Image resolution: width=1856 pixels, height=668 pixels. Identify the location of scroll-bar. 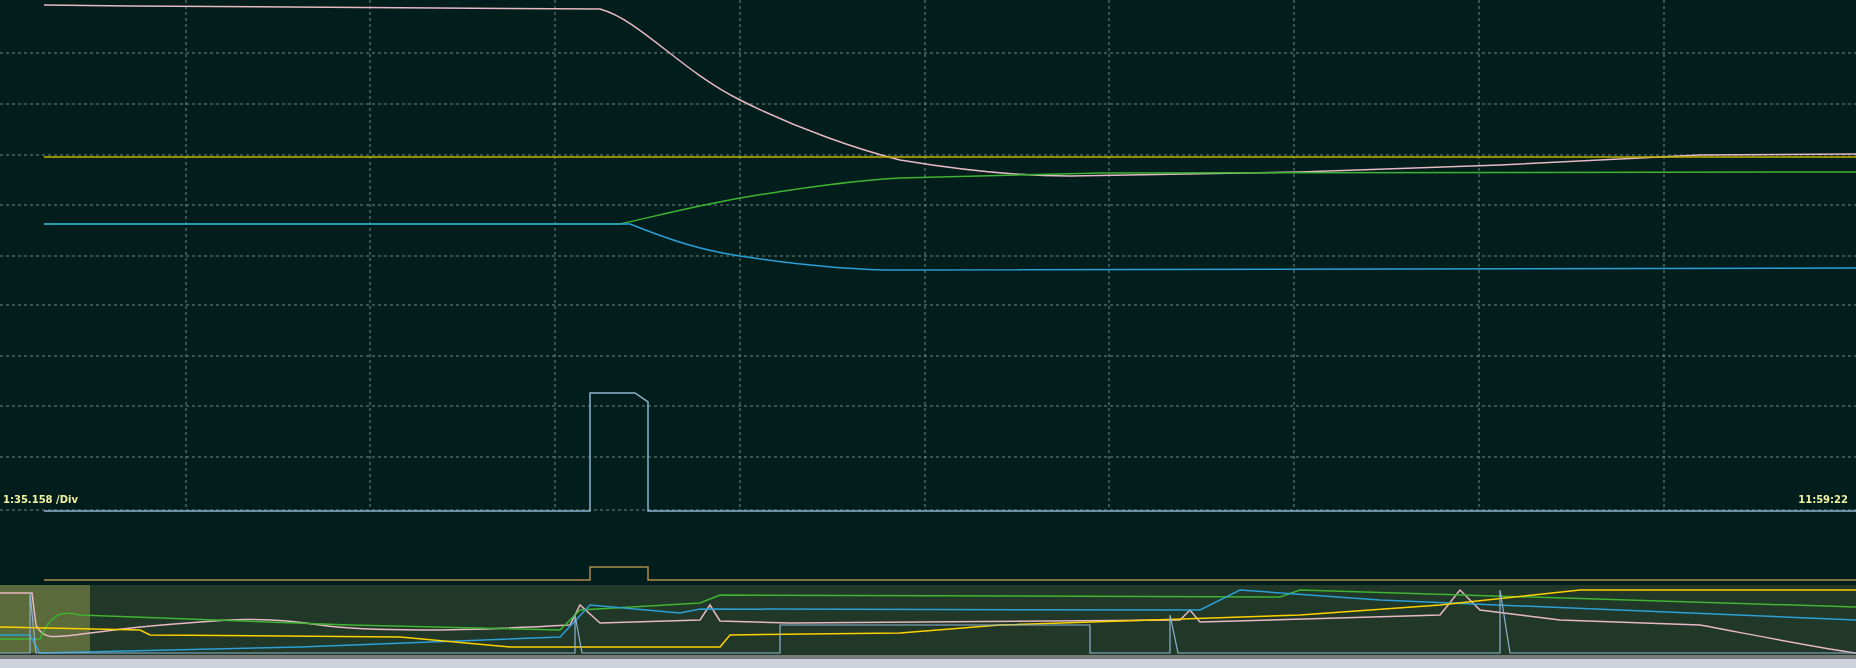
(928, 661).